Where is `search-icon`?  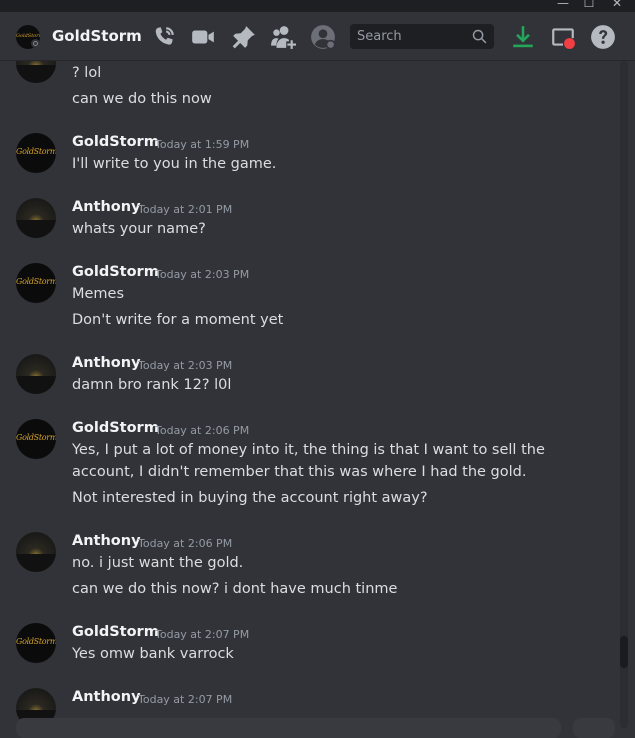
search-icon is located at coordinates (479, 36).